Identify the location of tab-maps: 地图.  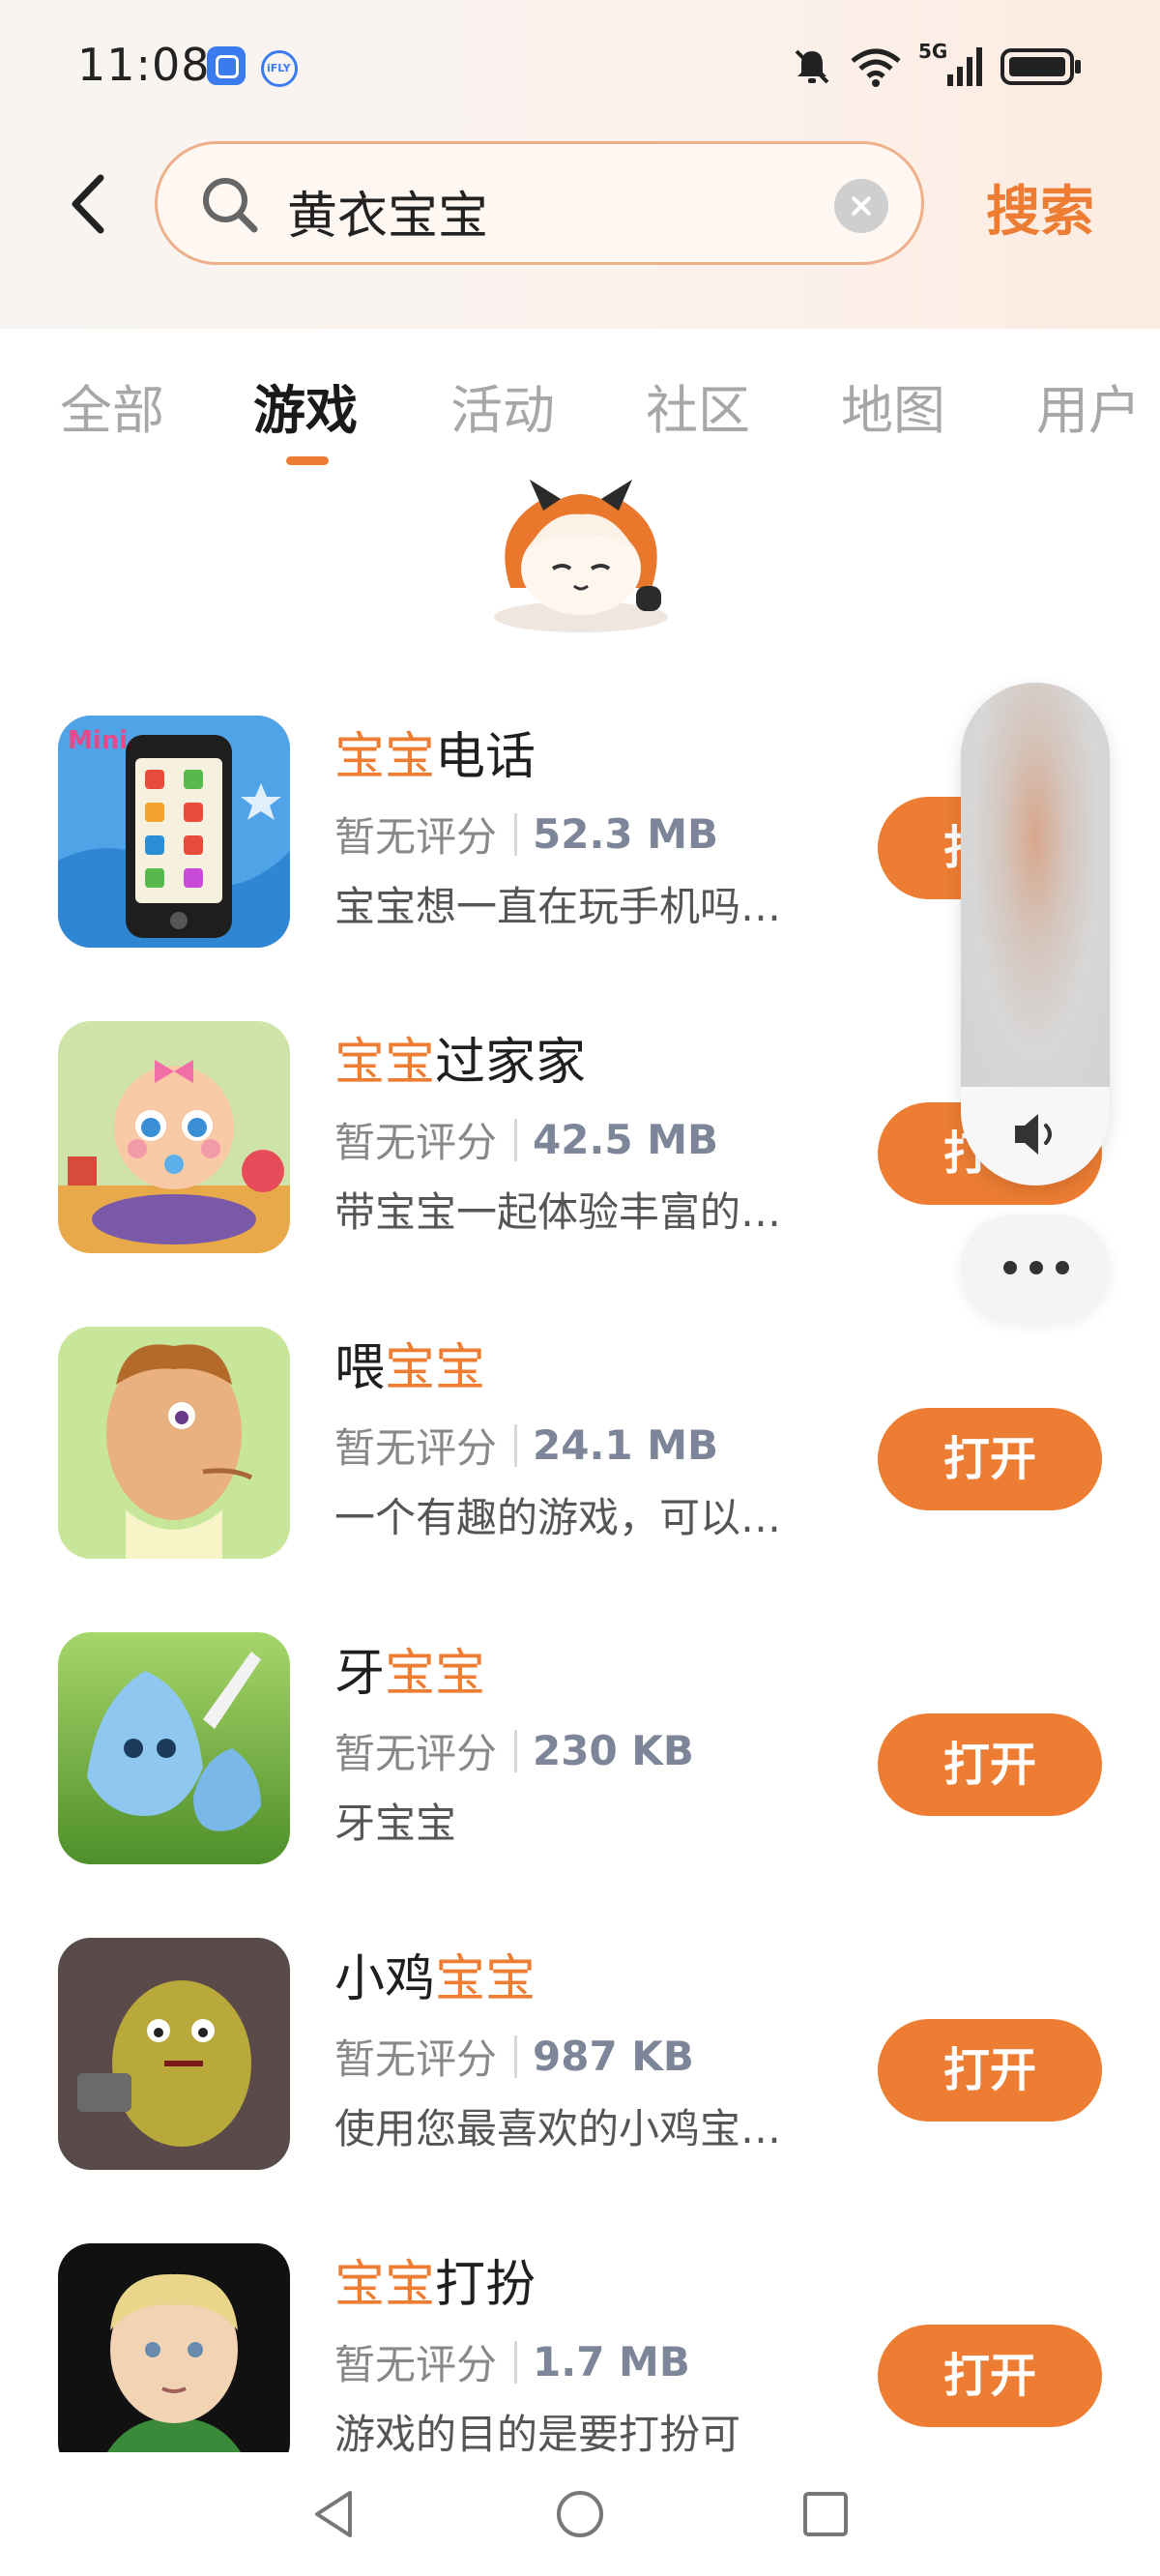
(893, 405).